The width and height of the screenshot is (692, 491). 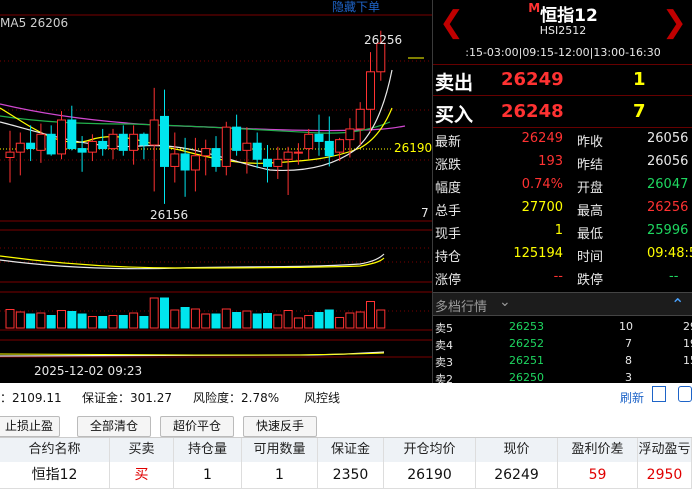 What do you see at coordinates (448, 257) in the screenshot?
I see `stat-label: 持仓` at bounding box center [448, 257].